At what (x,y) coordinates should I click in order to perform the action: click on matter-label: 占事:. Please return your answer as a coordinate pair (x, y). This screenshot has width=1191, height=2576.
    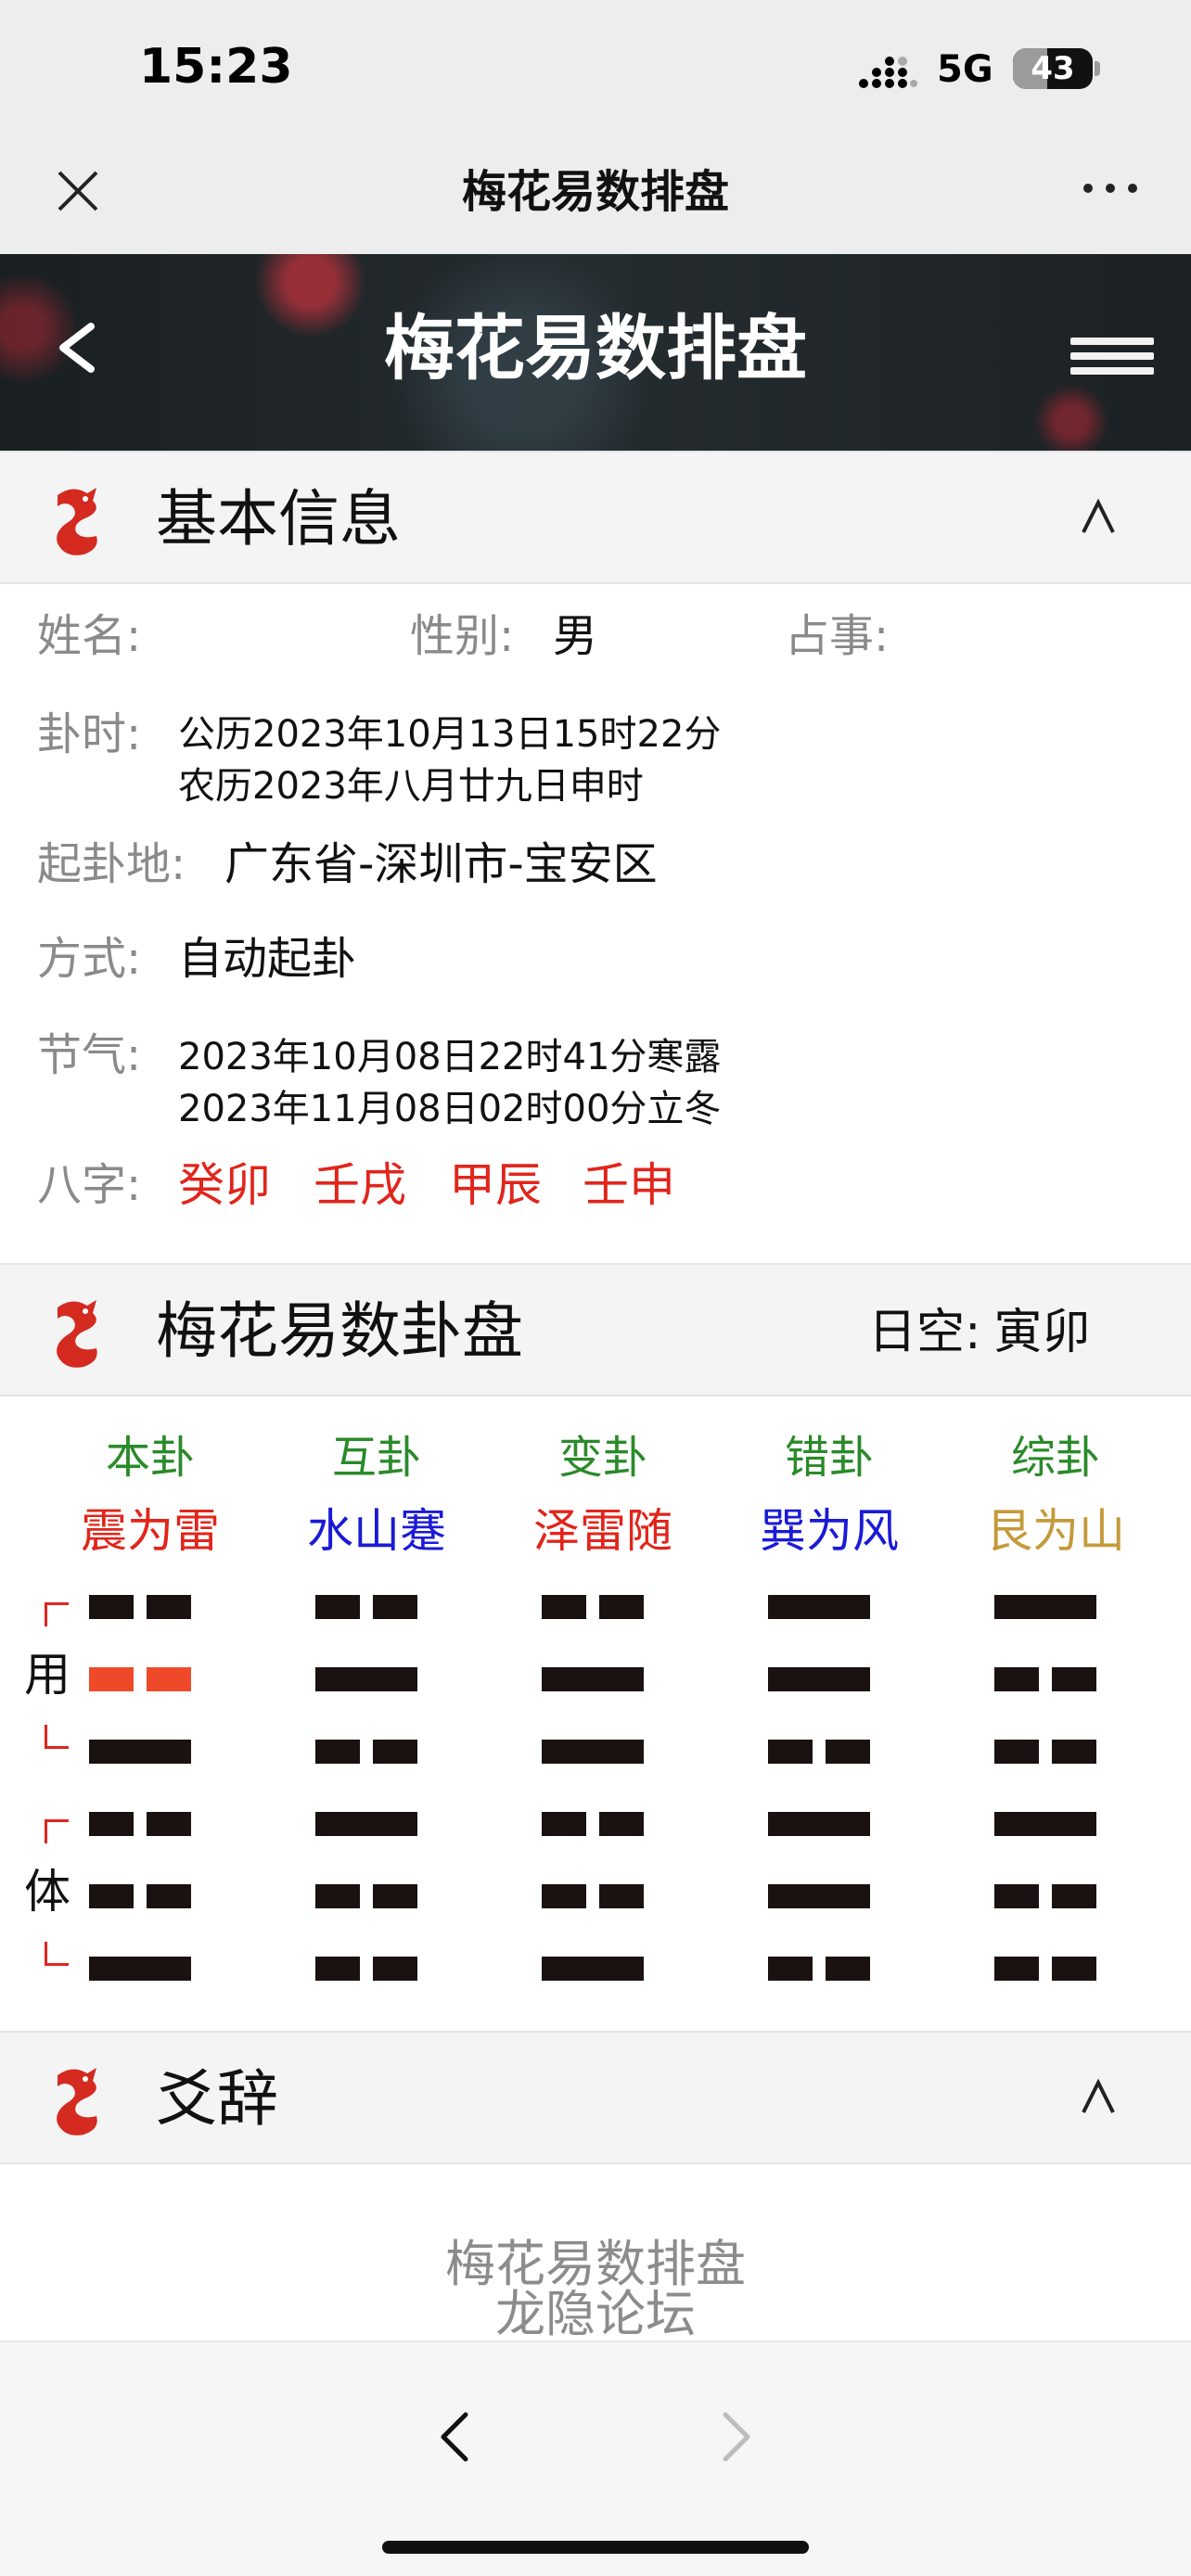
    Looking at the image, I should click on (837, 636).